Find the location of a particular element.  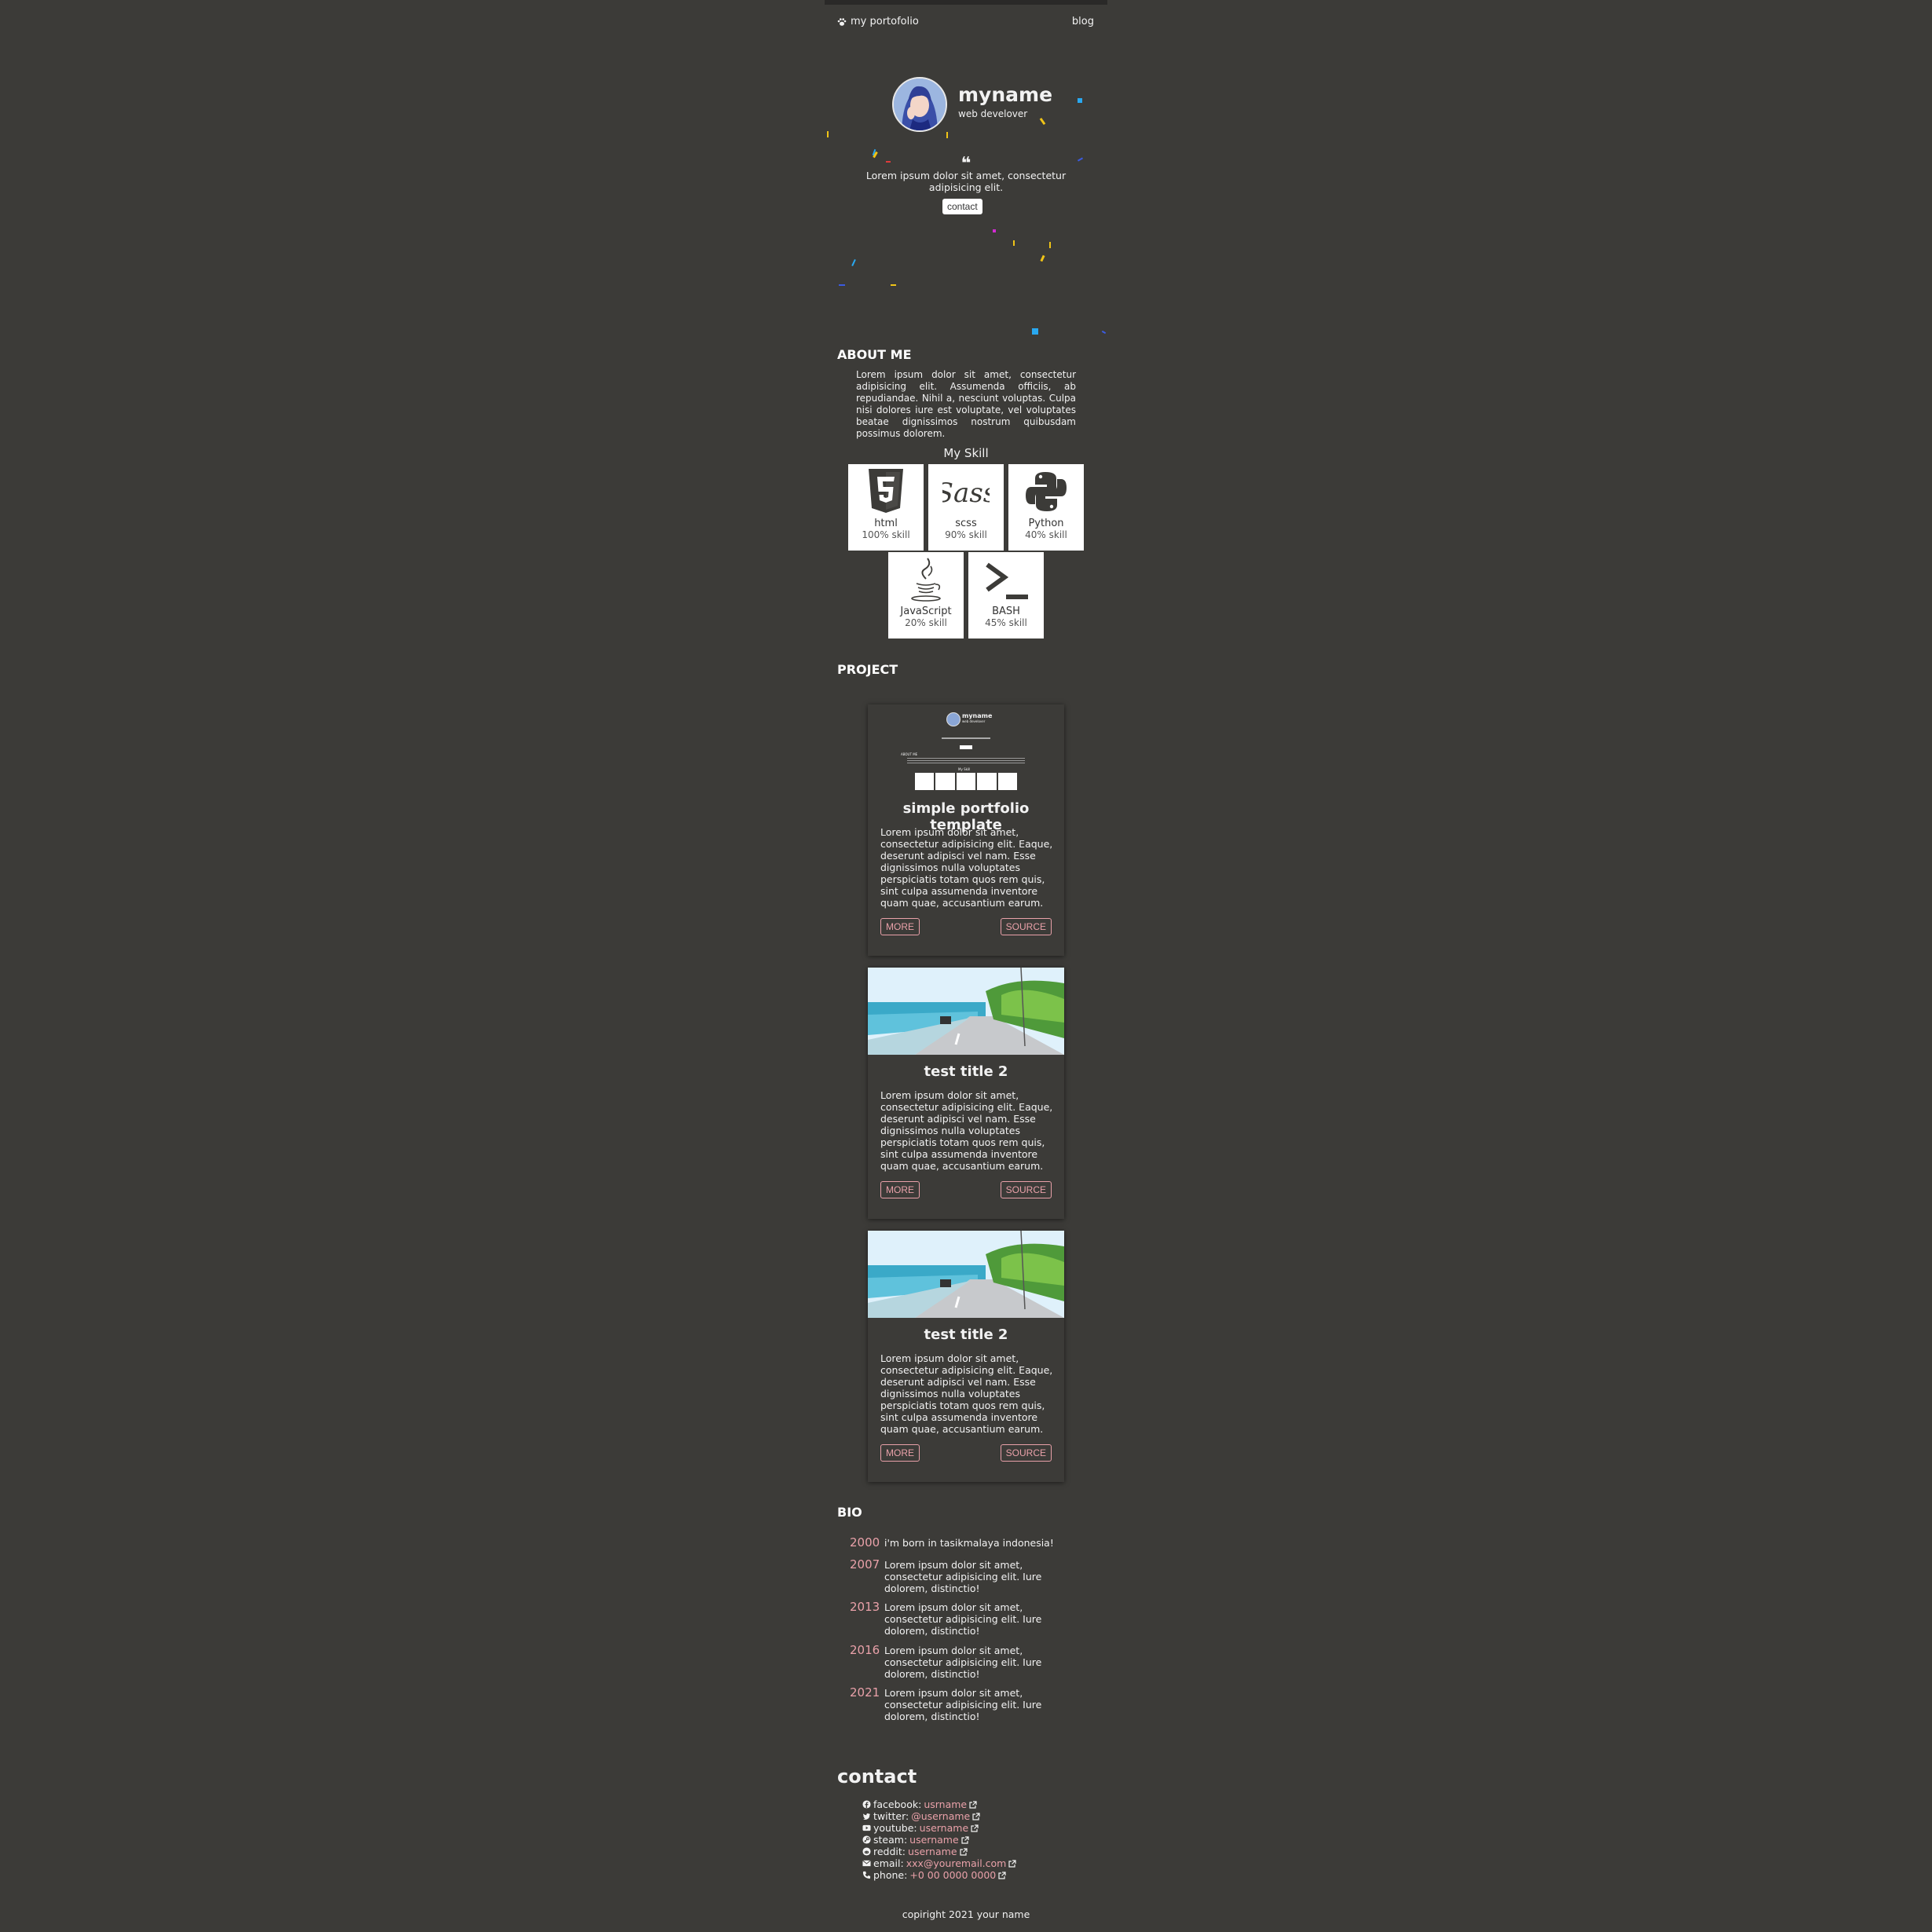

contact-item-twitter: twitter: @username is located at coordinates (939, 1816).